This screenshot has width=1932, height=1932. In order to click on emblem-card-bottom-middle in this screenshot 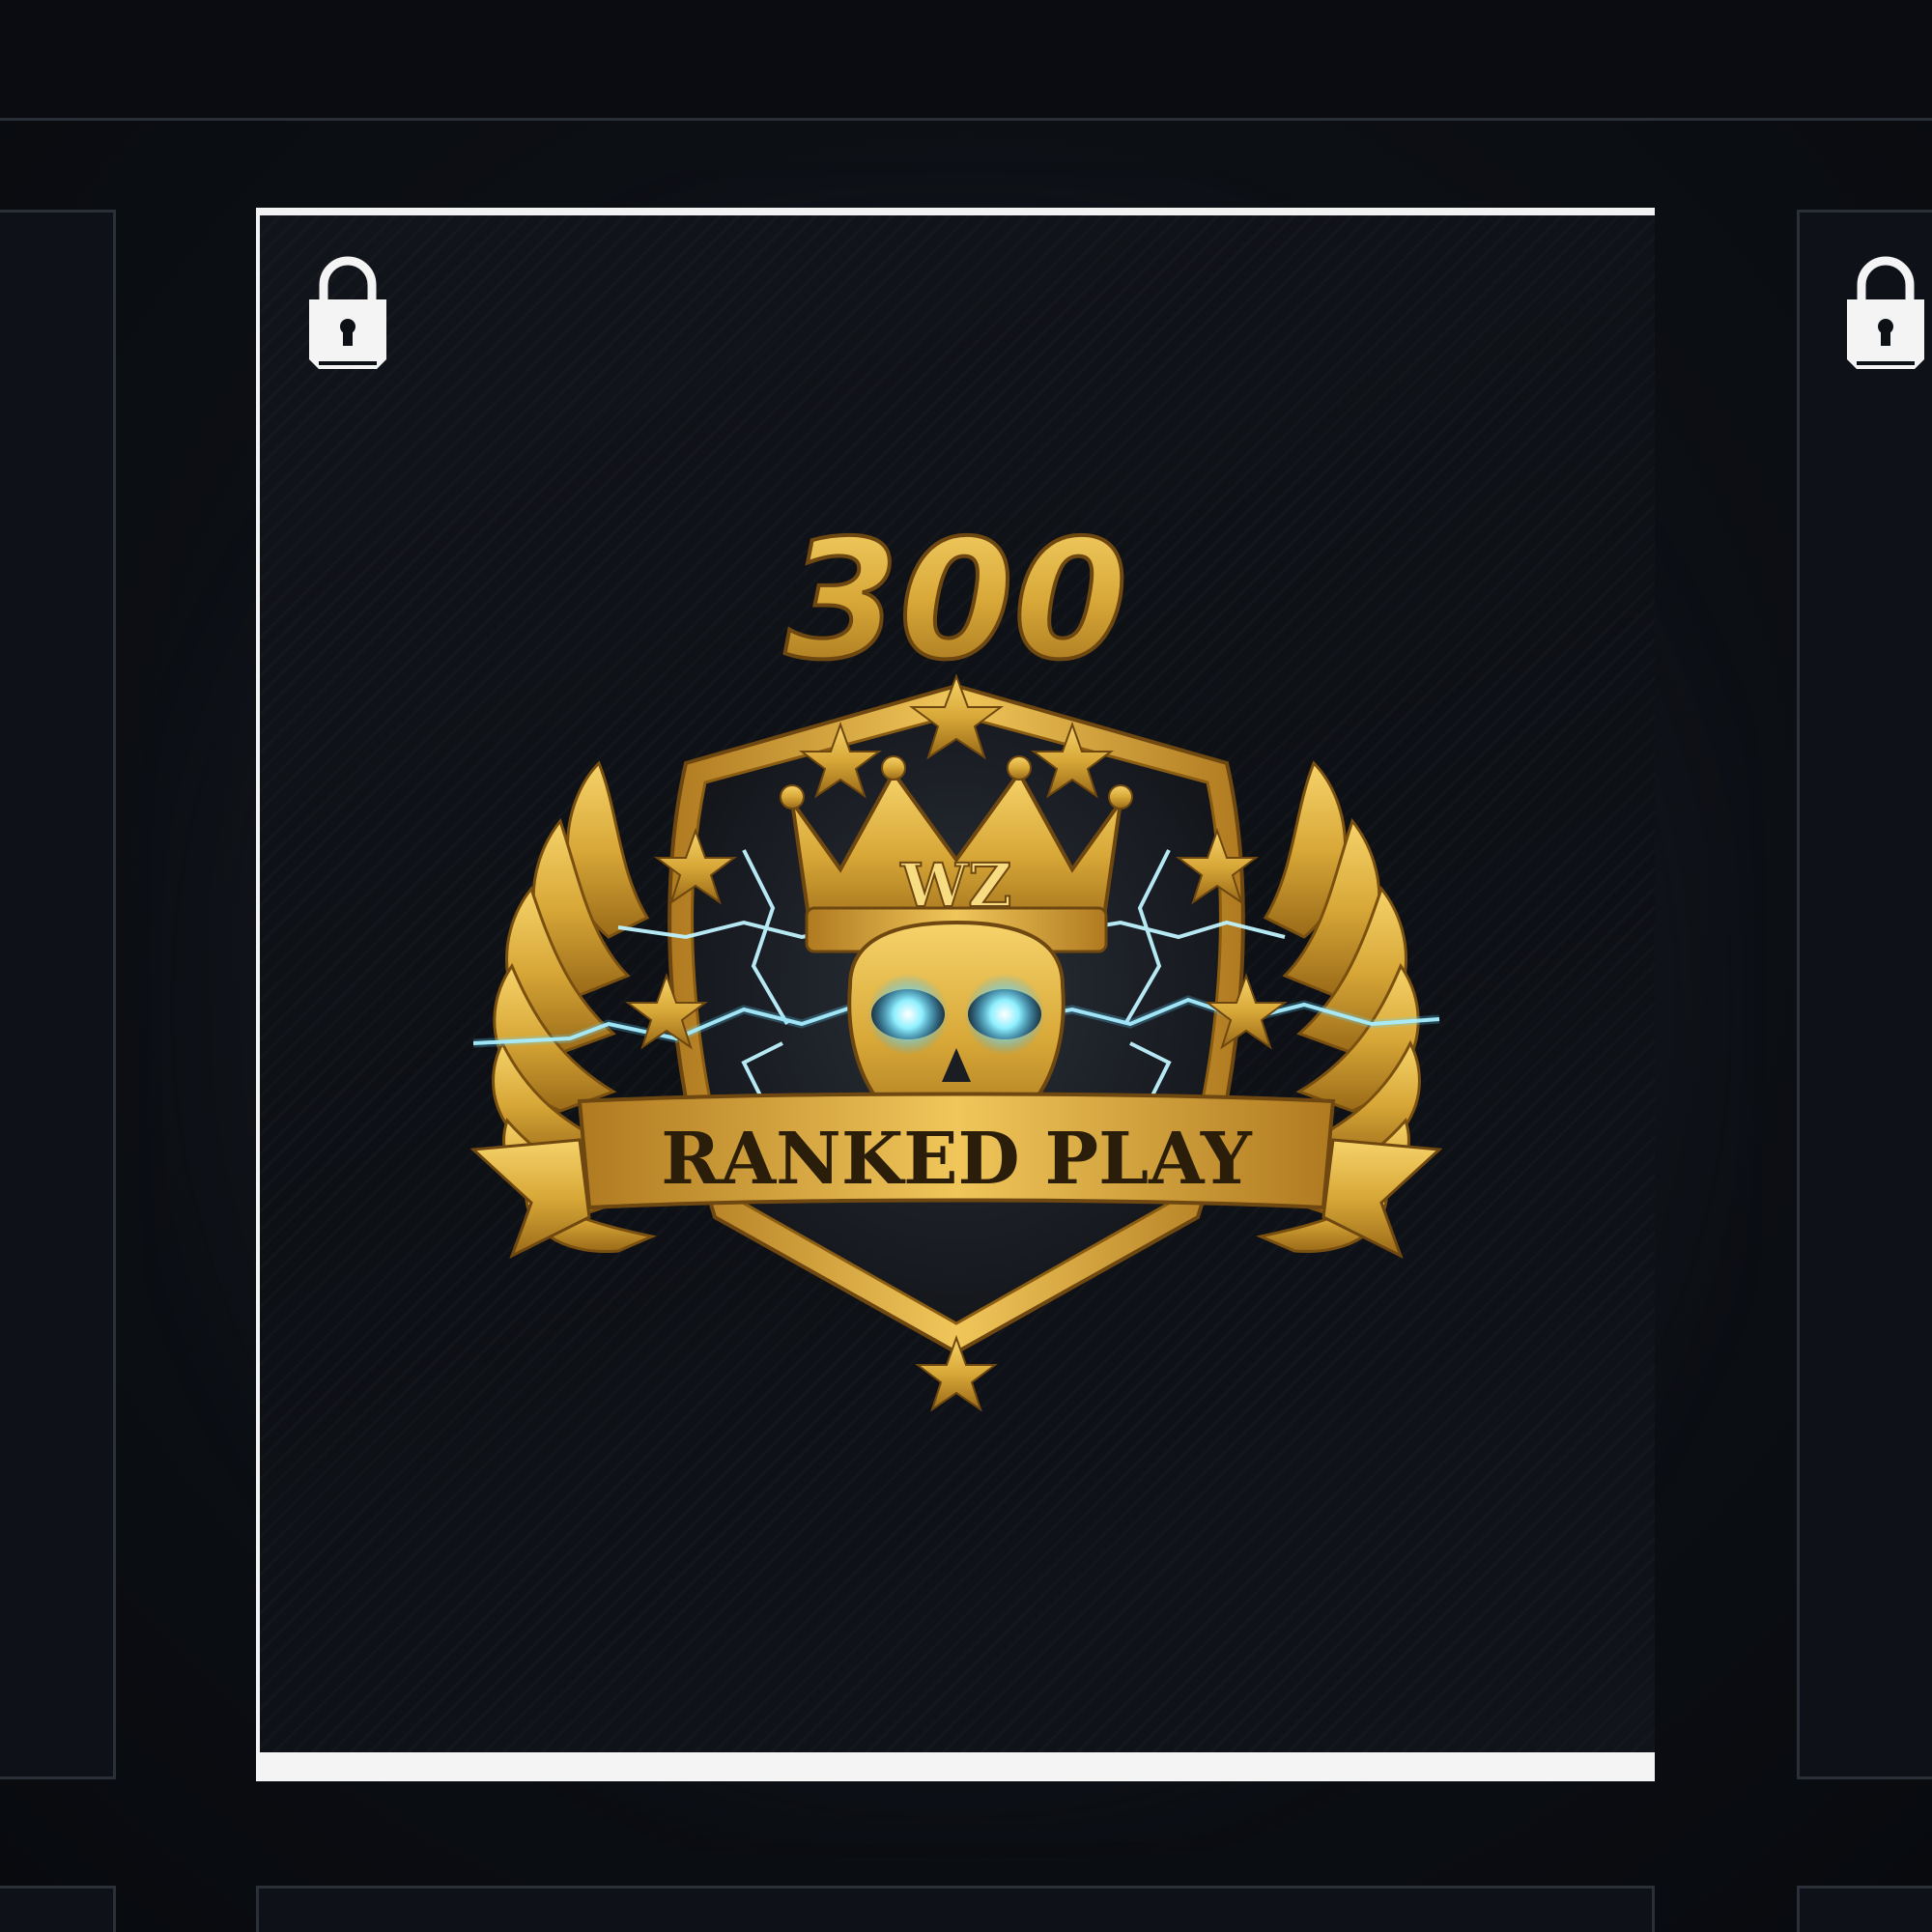, I will do `click(955, 1909)`.